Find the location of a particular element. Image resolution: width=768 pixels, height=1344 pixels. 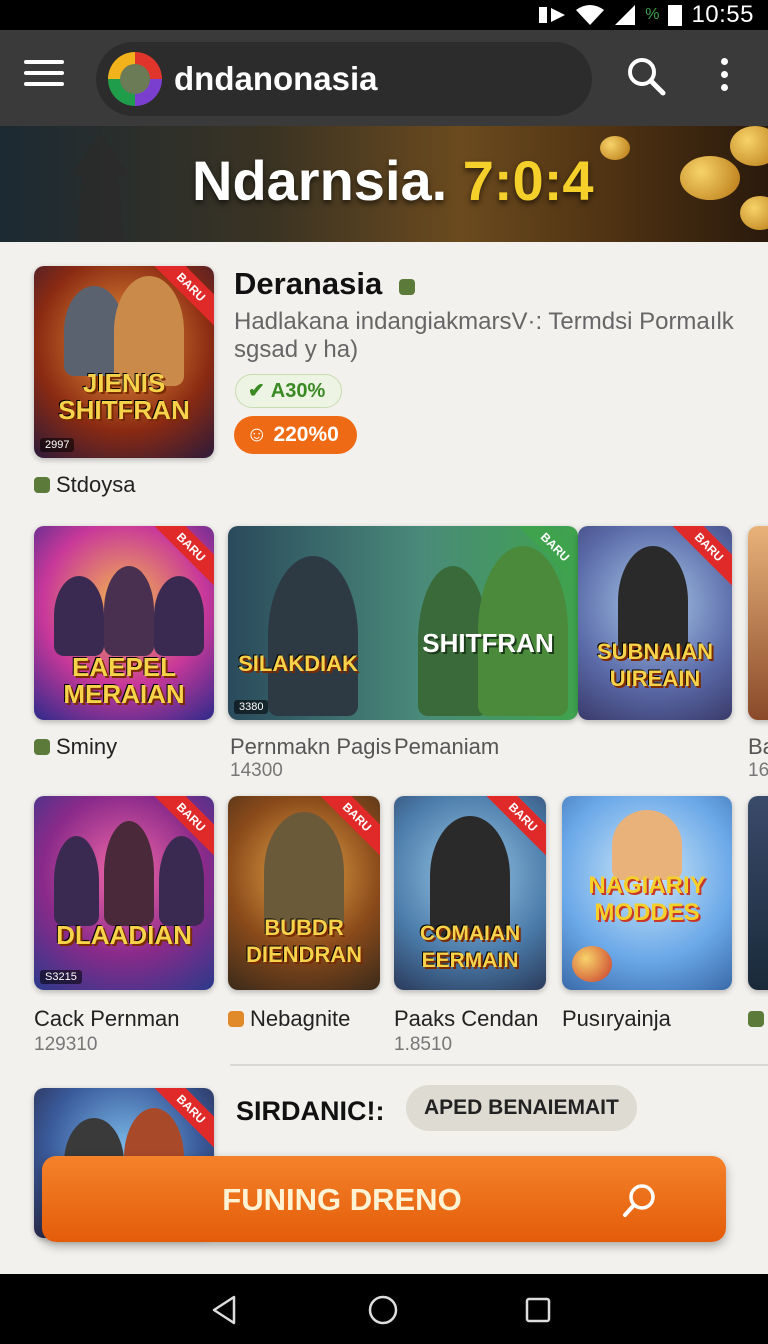

game-label: Pernmakn Pagis is located at coordinates (311, 746).